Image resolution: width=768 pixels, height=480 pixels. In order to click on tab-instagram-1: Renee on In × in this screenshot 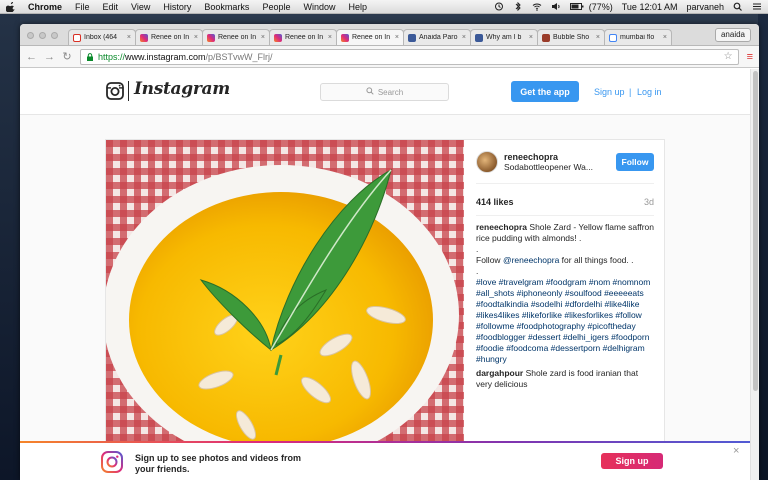, I will do `click(169, 37)`.